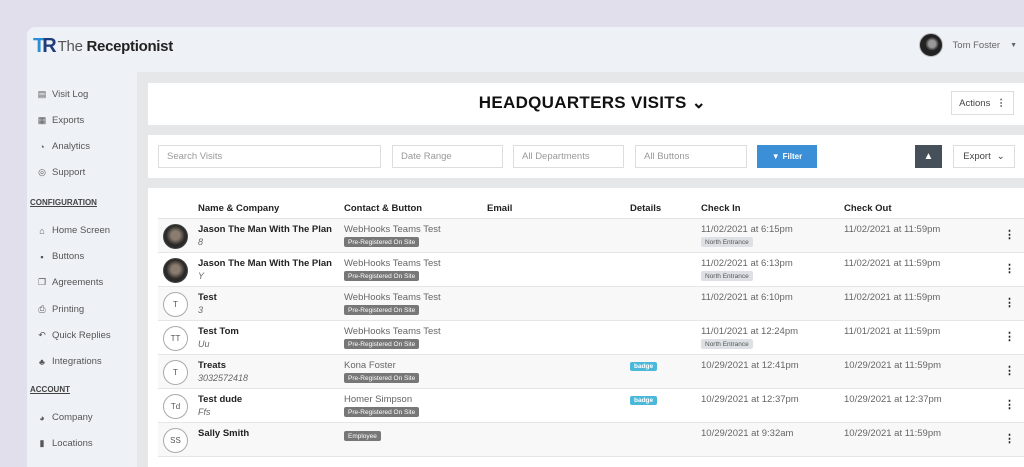 This screenshot has height=467, width=1024. I want to click on logo: TR The Receptionist, so click(103, 46).